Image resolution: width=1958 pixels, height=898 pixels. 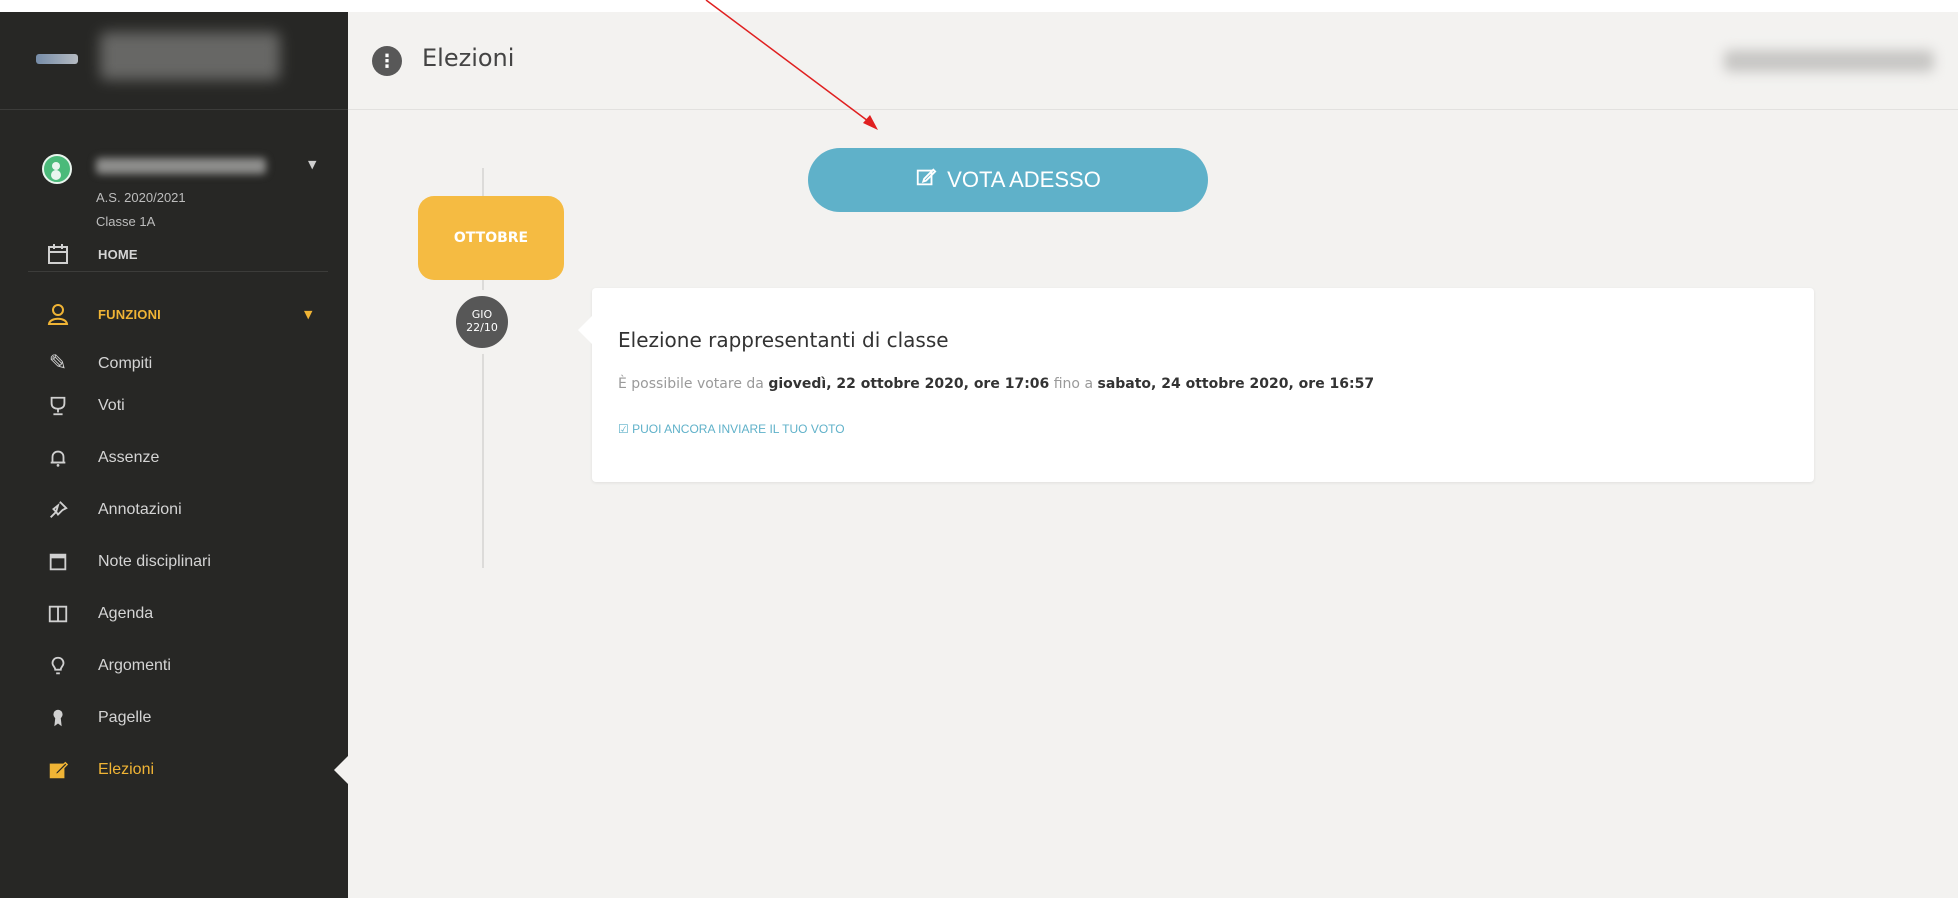 I want to click on sidebar-item-argomenti: Argomenti, so click(x=174, y=666).